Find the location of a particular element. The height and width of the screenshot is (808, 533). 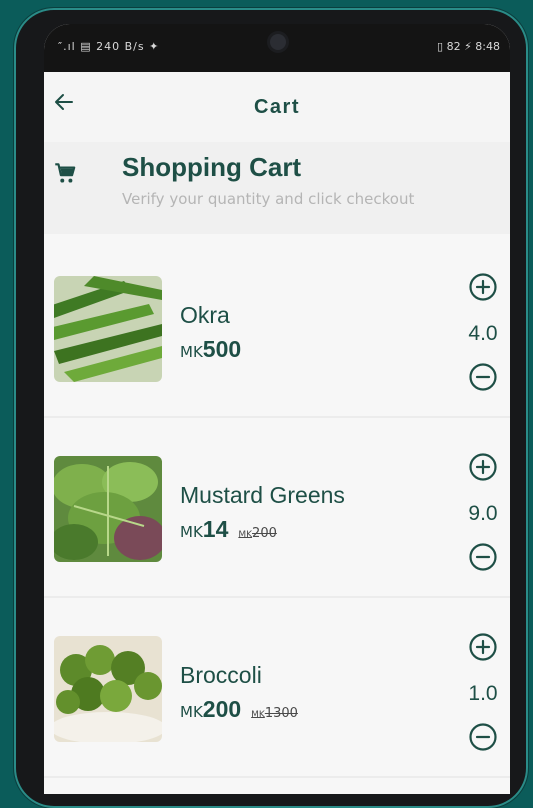

page-title: Cart is located at coordinates (276, 107).